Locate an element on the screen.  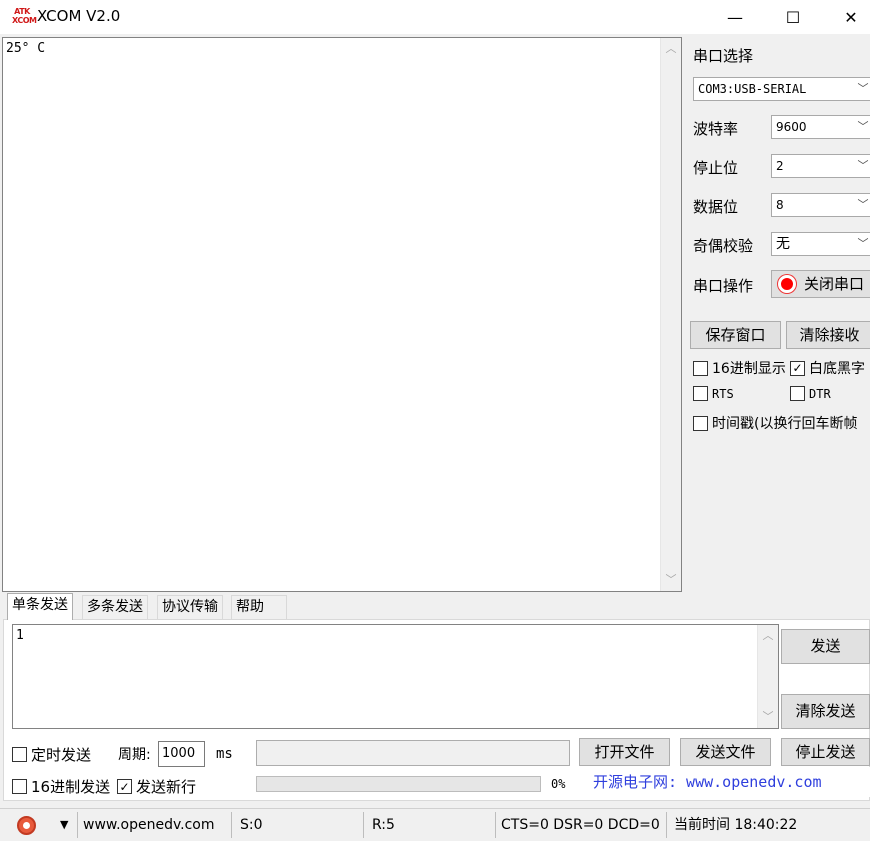
period-input: 1000 is located at coordinates (181, 754).